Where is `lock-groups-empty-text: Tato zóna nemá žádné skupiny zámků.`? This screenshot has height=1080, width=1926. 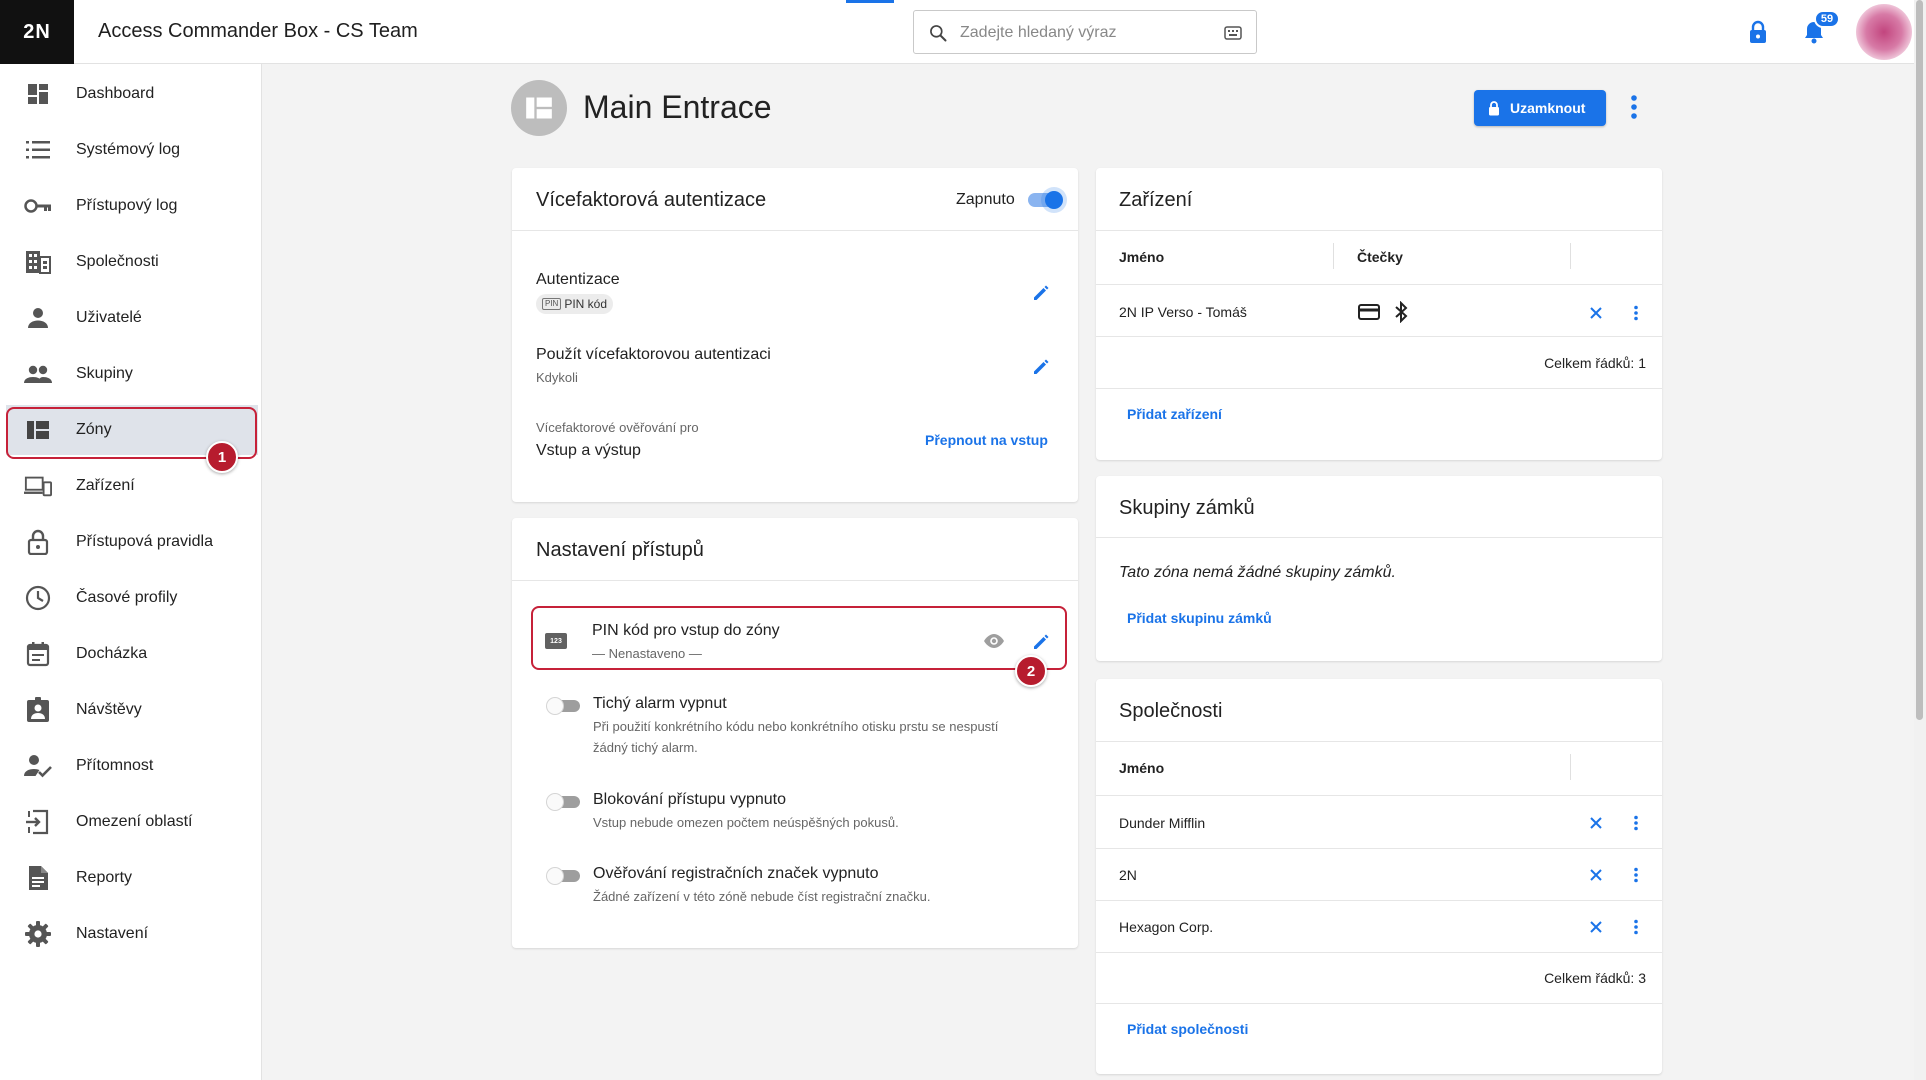
lock-groups-empty-text: Tato zóna nemá žádné skupiny zámků. is located at coordinates (1257, 572).